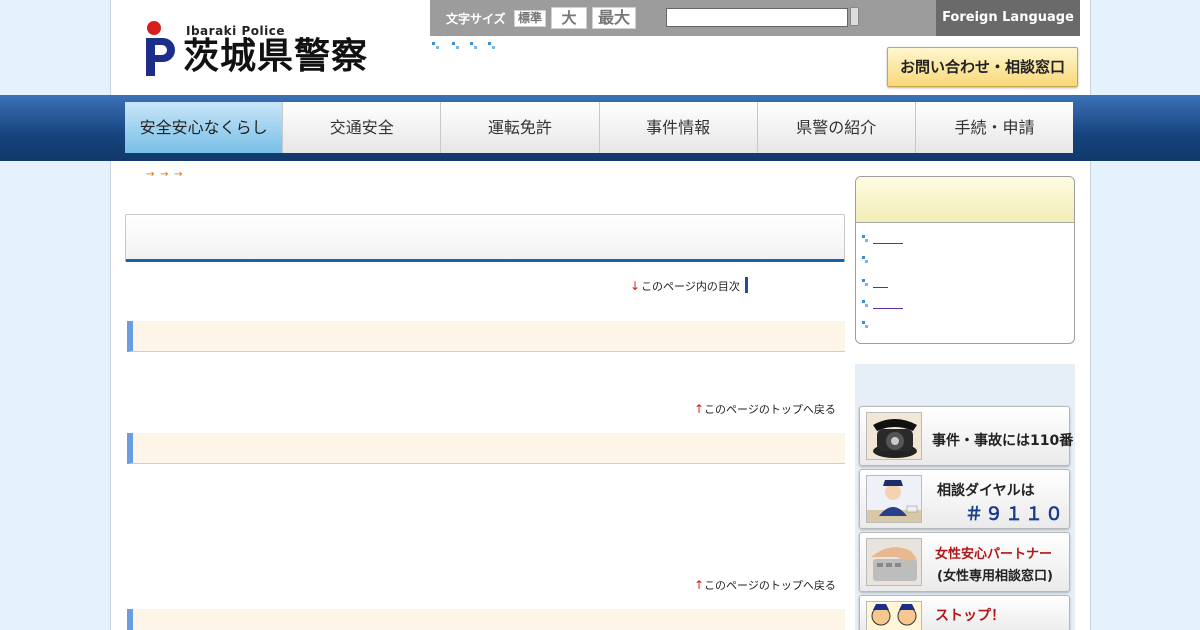  Describe the element at coordinates (362, 127) in the screenshot. I see `nav-item-traffic-safety: 交通安全` at that location.